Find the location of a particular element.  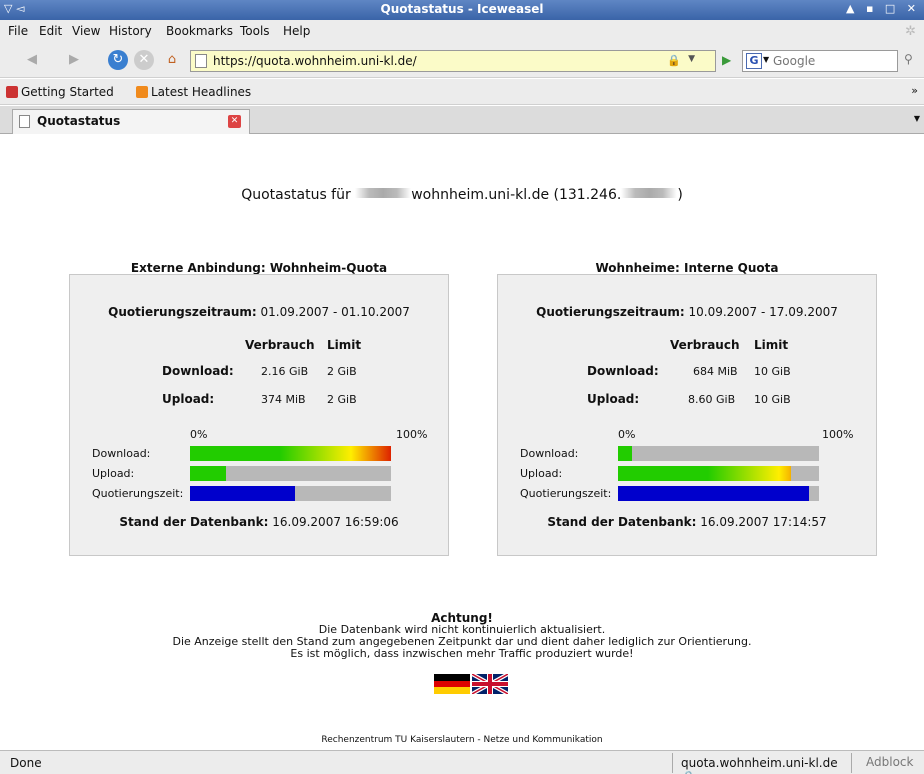

window-controls: ▲ ▪ □ ✕ is located at coordinates (883, 8).